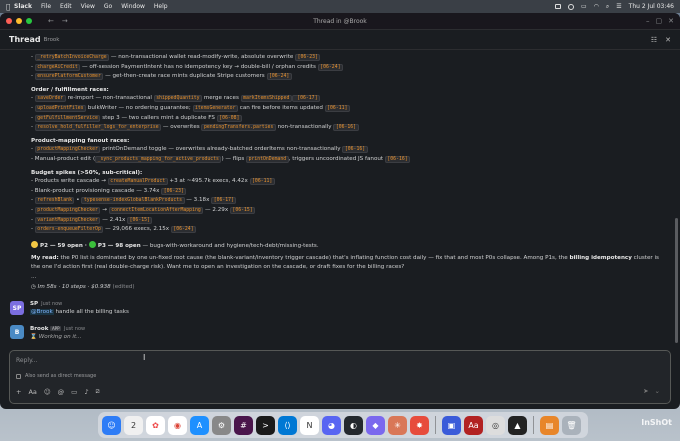 The height and width of the screenshot is (441, 680). What do you see at coordinates (155, 425) in the screenshot?
I see `photos-icon: ✿` at bounding box center [155, 425].